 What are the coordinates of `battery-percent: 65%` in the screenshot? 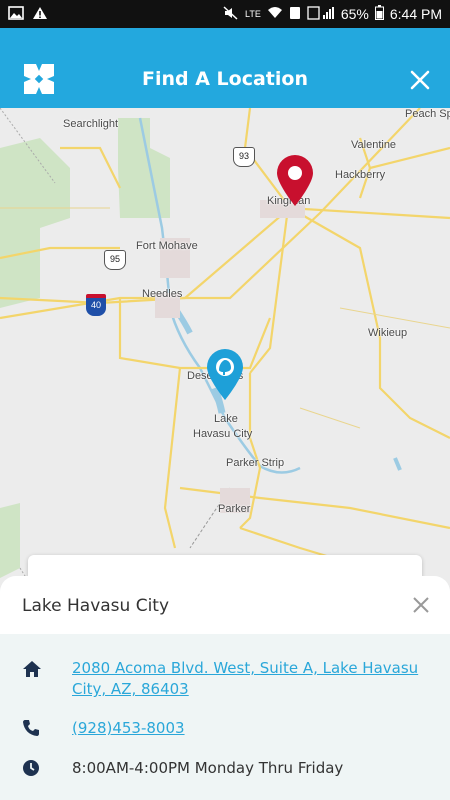 It's located at (354, 14).